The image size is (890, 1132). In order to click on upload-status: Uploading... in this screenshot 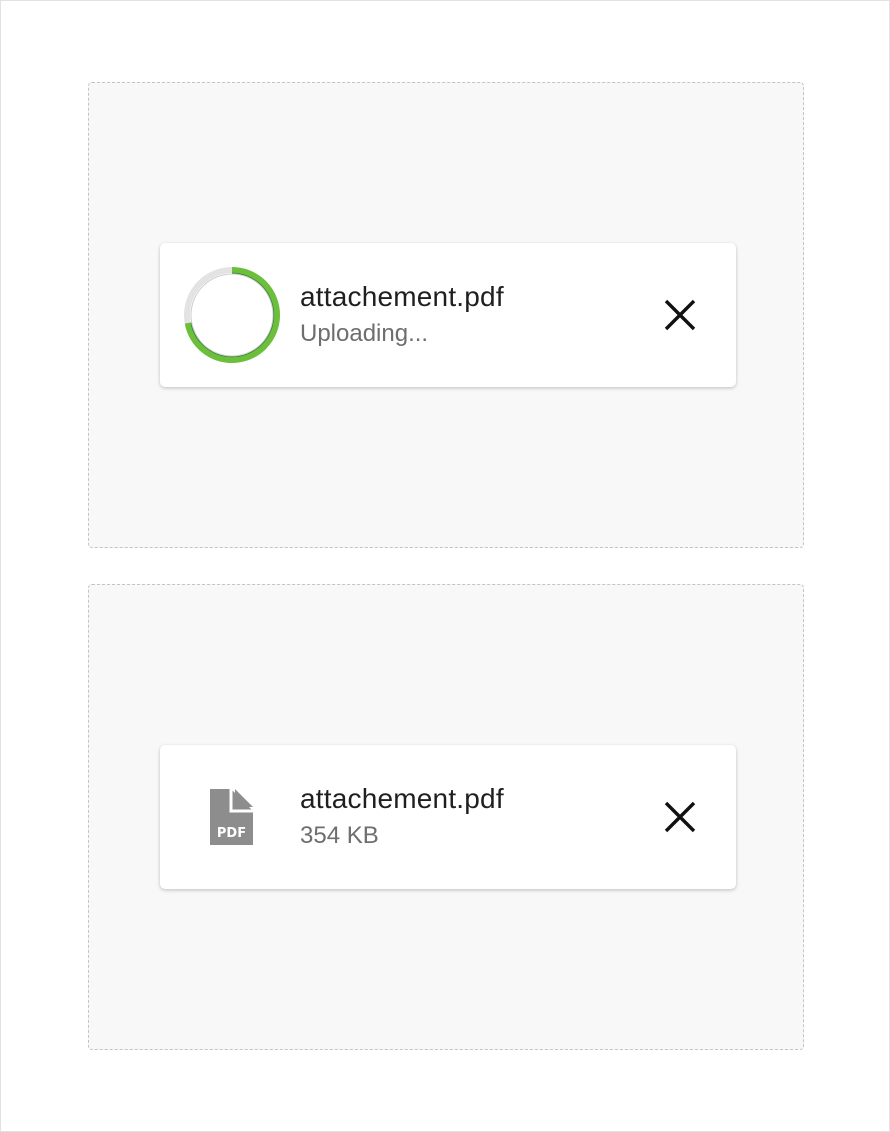, I will do `click(364, 333)`.